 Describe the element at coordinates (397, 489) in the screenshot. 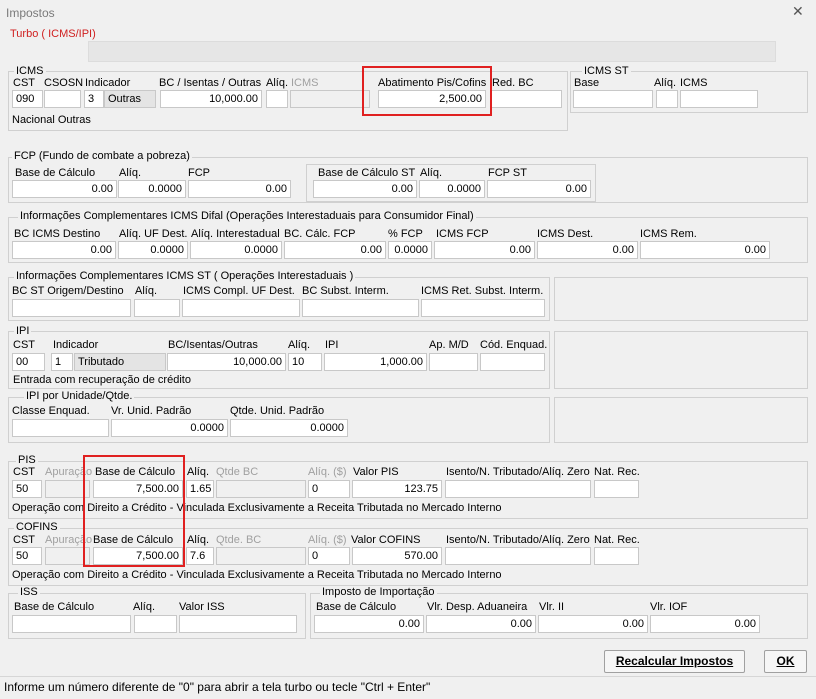

I see `pis-valor-field: 123.75` at that location.